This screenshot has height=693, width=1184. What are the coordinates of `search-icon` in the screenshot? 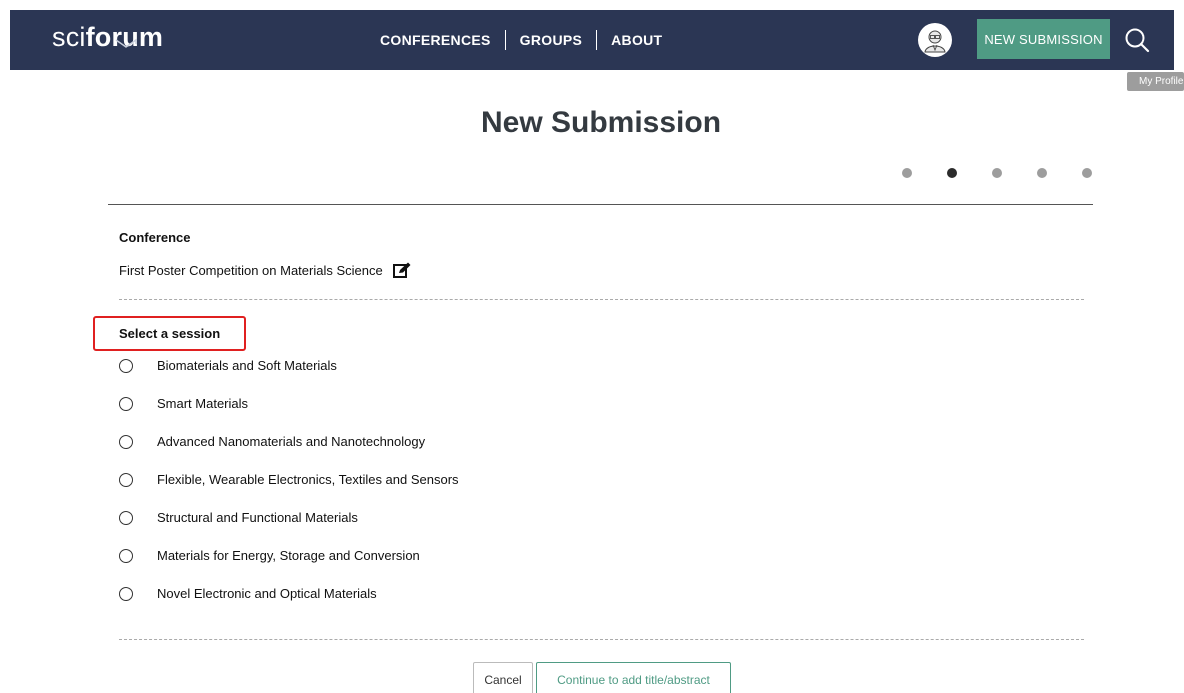 It's located at (1137, 40).